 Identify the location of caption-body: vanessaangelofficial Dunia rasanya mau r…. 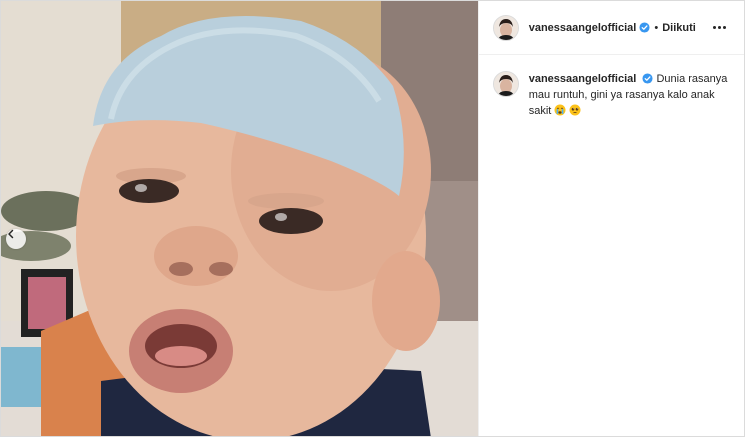
(629, 96).